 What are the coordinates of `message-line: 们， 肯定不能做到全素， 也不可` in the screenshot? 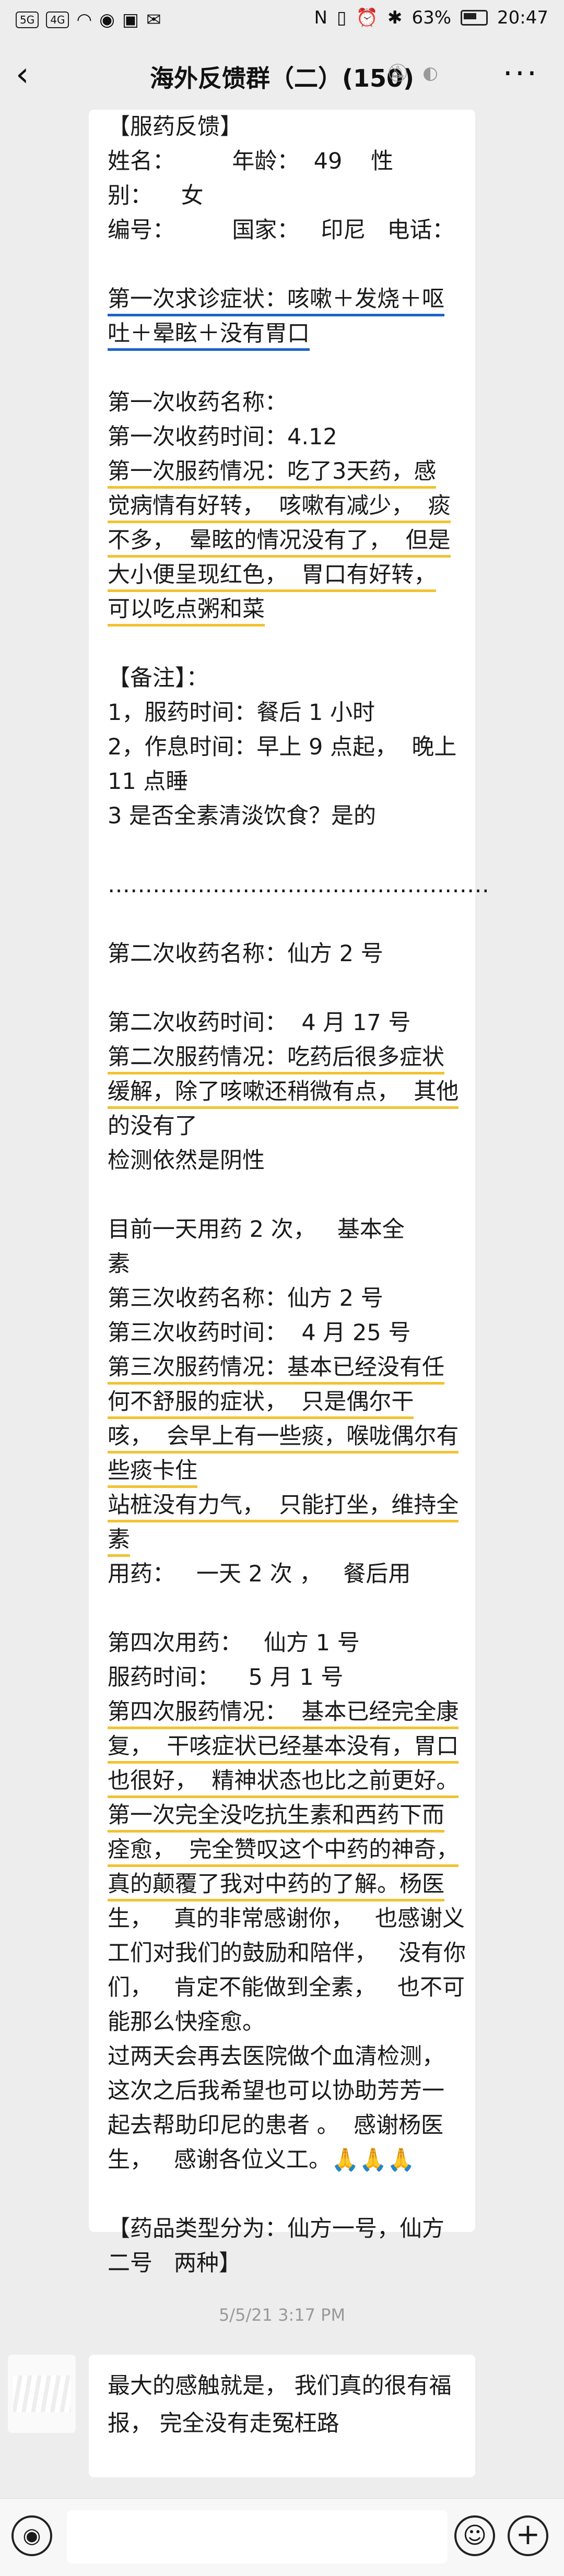 It's located at (287, 1987).